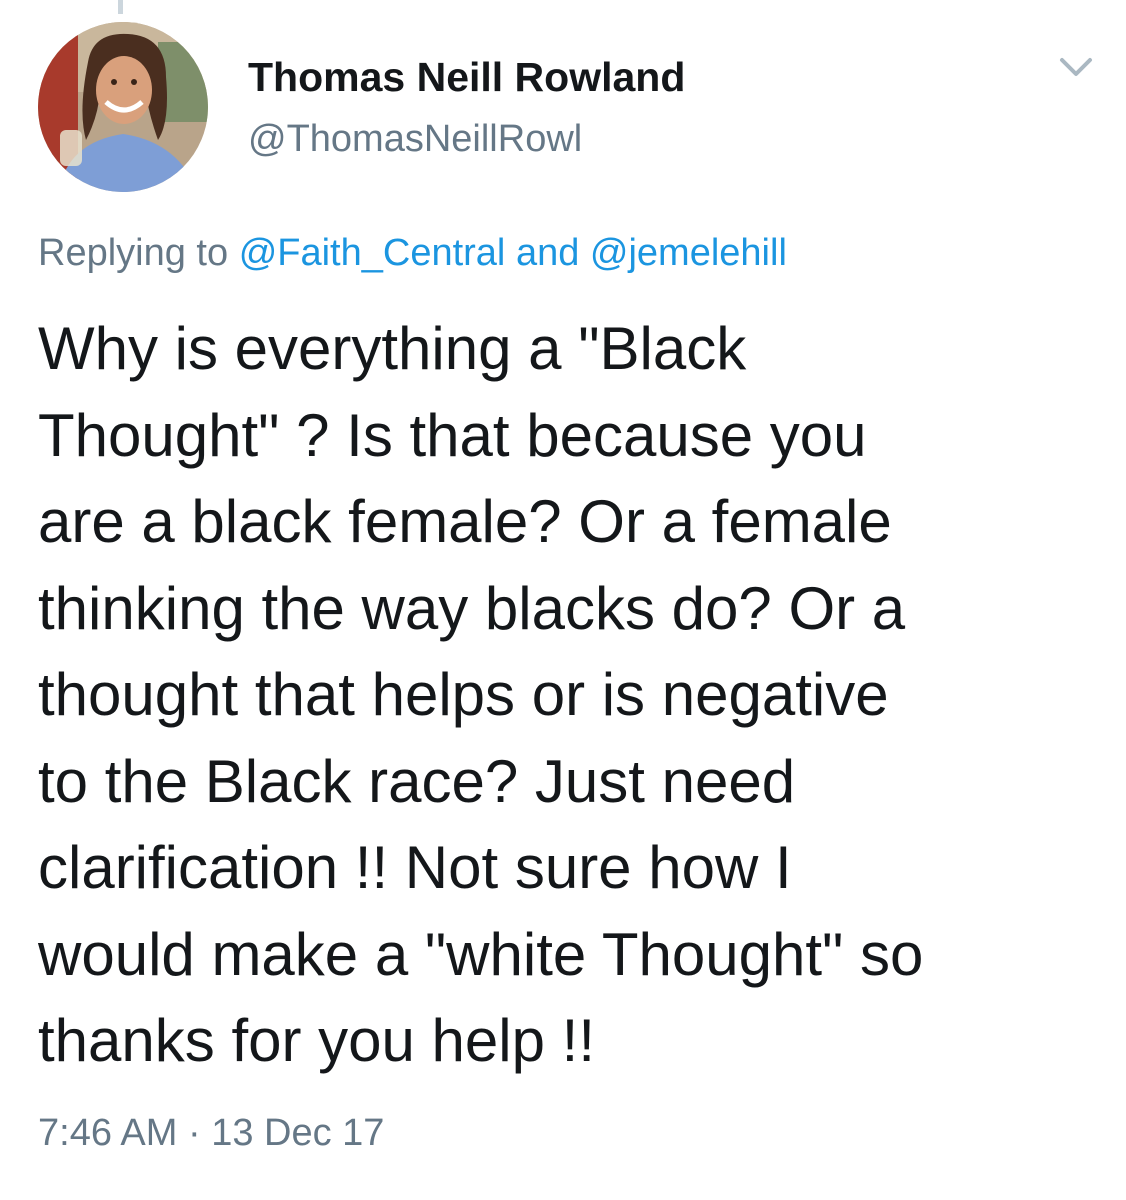 The height and width of the screenshot is (1200, 1126). Describe the element at coordinates (133, 253) in the screenshot. I see `replying-to-label: Replying to` at that location.